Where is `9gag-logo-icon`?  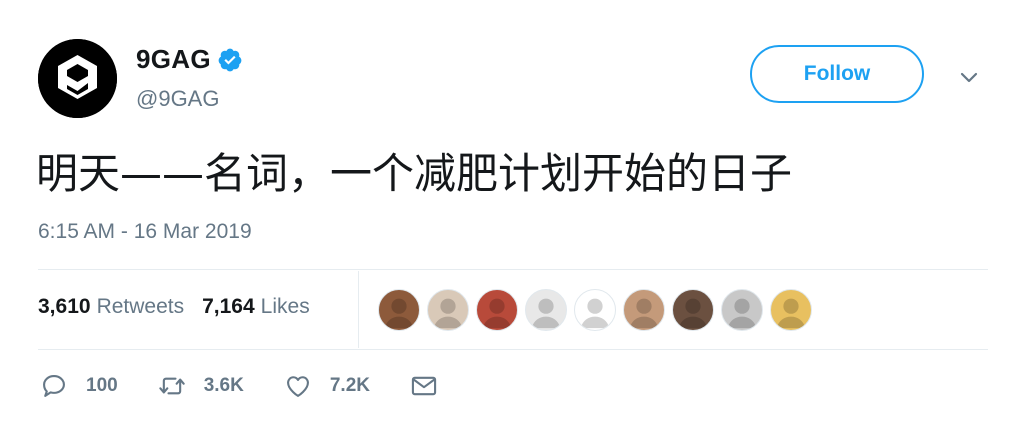 9gag-logo-icon is located at coordinates (77, 78).